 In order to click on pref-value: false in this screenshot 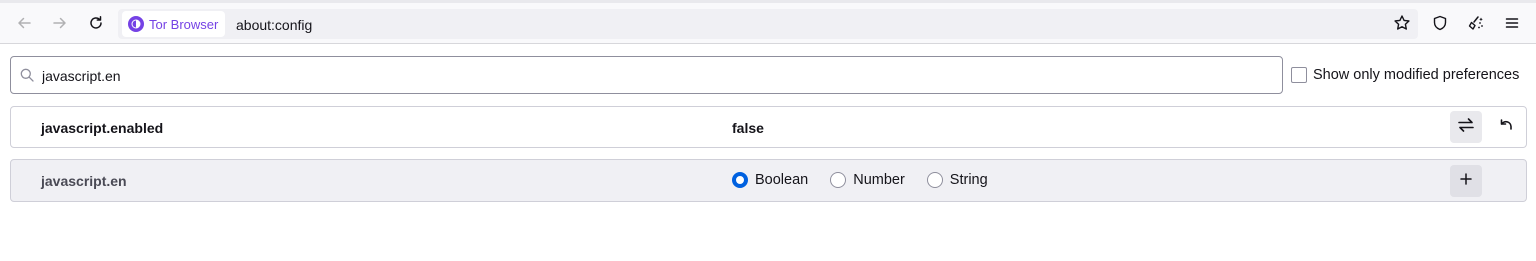, I will do `click(748, 128)`.